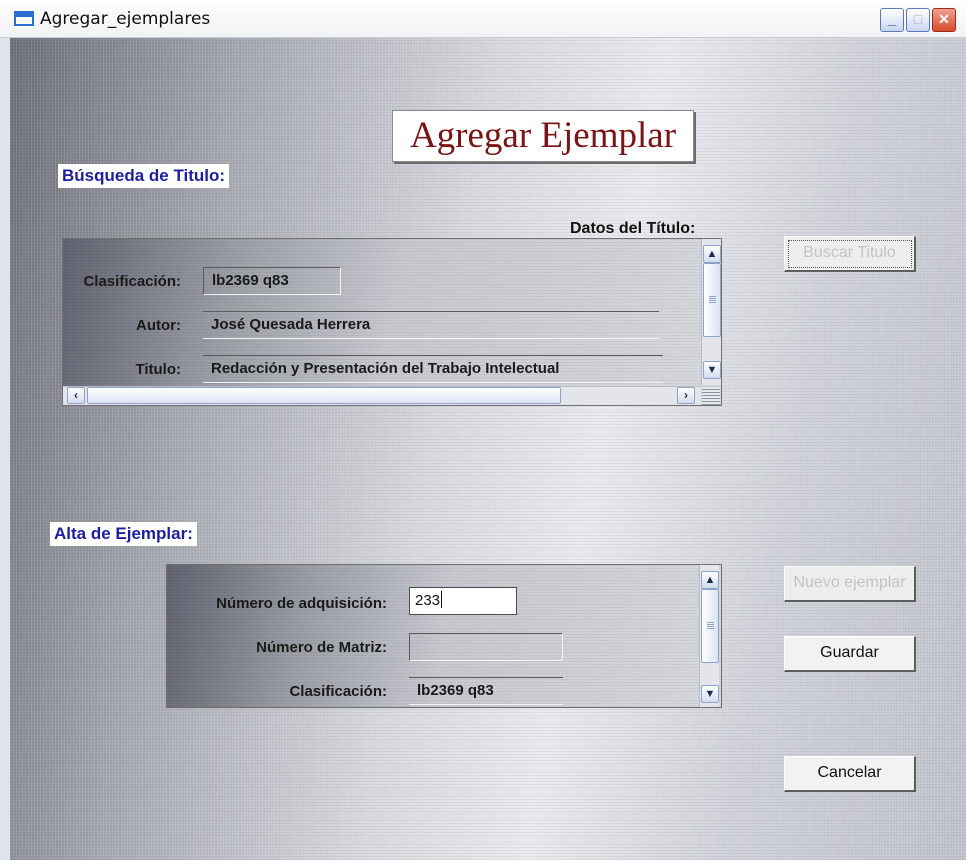  I want to click on numero-matriz-label: Número de Matriz:, so click(321, 647).